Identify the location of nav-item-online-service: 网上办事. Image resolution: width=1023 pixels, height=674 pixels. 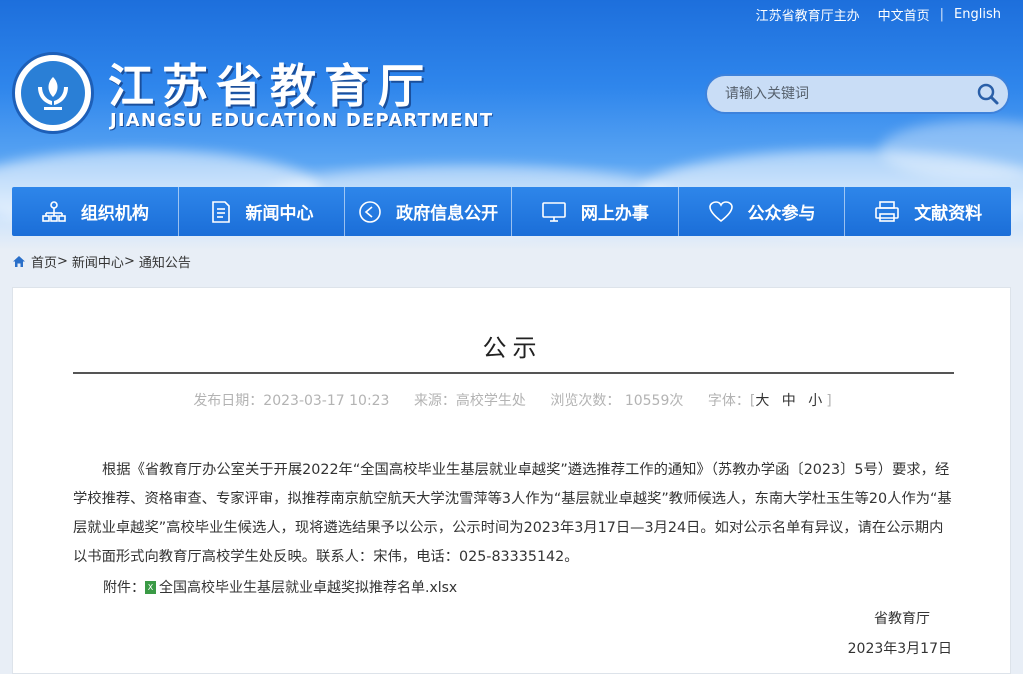
(595, 211).